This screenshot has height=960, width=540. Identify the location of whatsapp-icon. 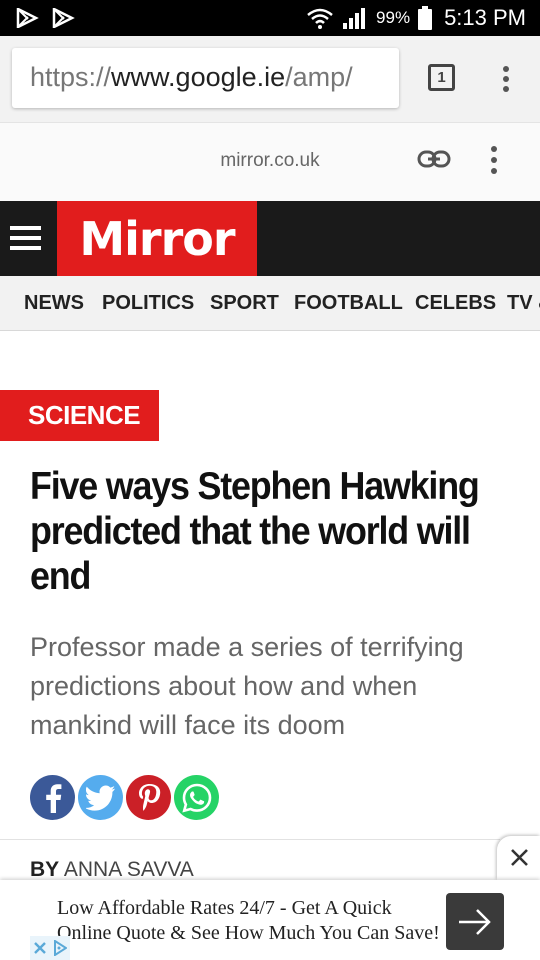
(196, 798).